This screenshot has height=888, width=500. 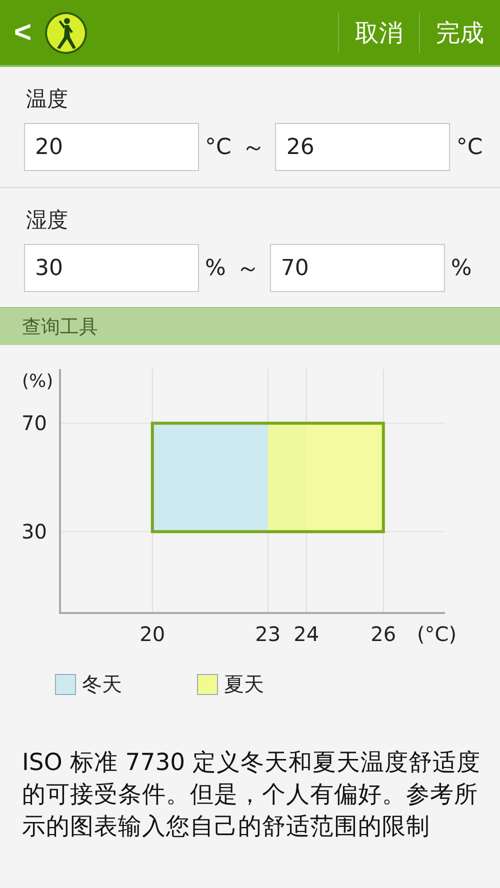 I want to click on min-input: 30, so click(x=111, y=268).